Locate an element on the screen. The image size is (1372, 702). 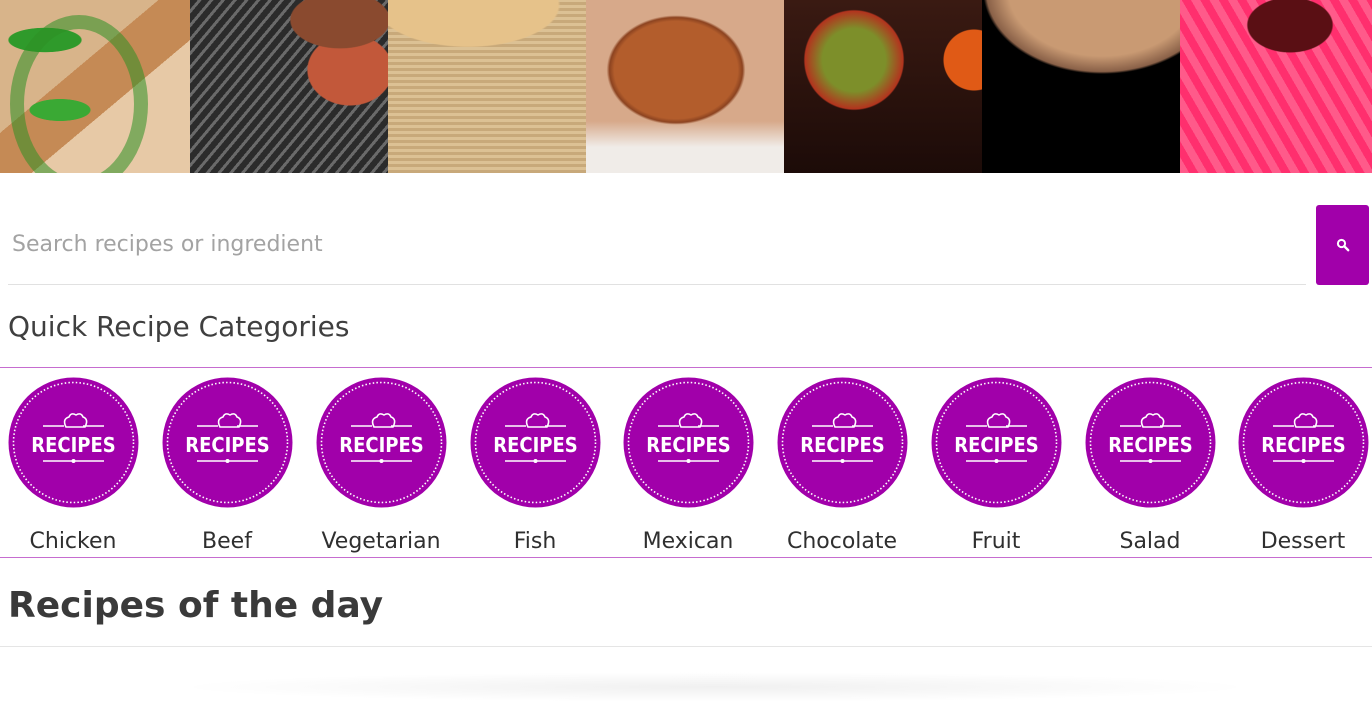
category-label: Dessert is located at coordinates (1303, 541).